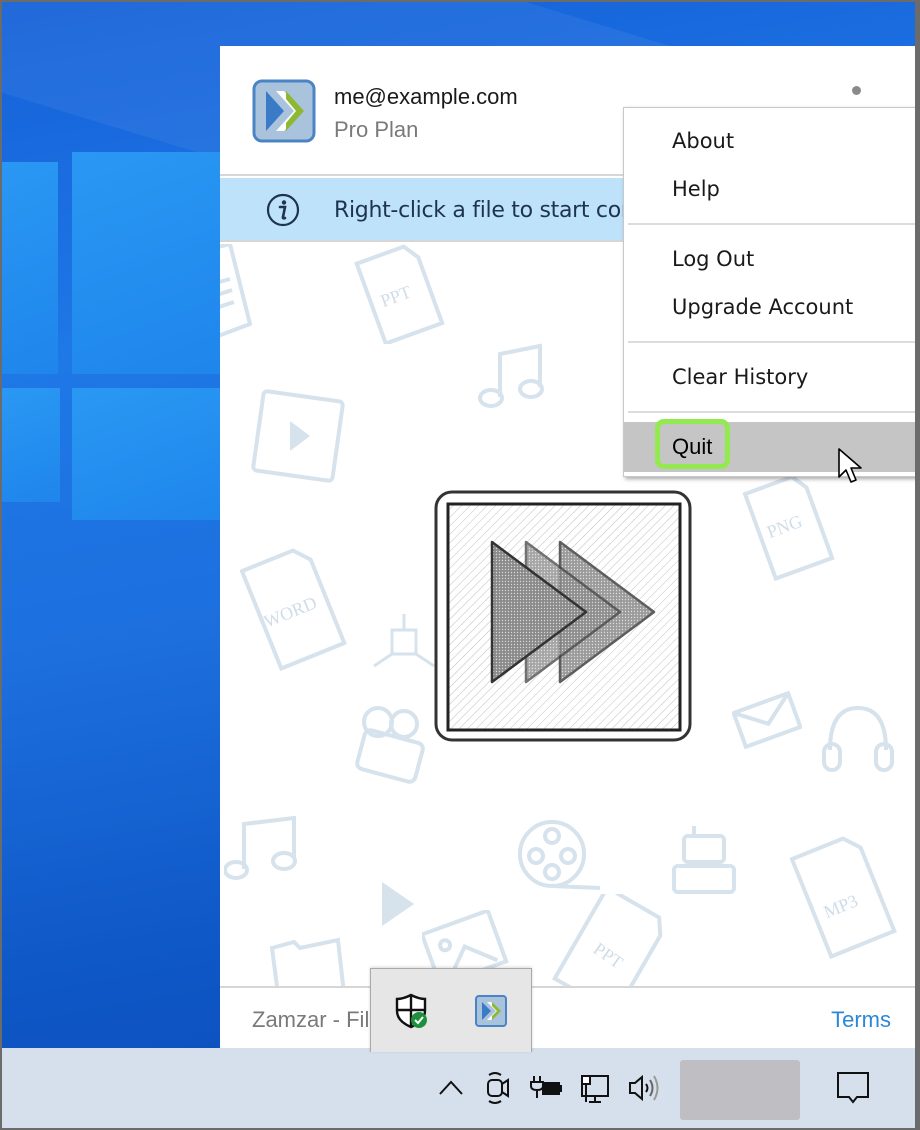  I want to click on network-icon, so click(595, 1088).